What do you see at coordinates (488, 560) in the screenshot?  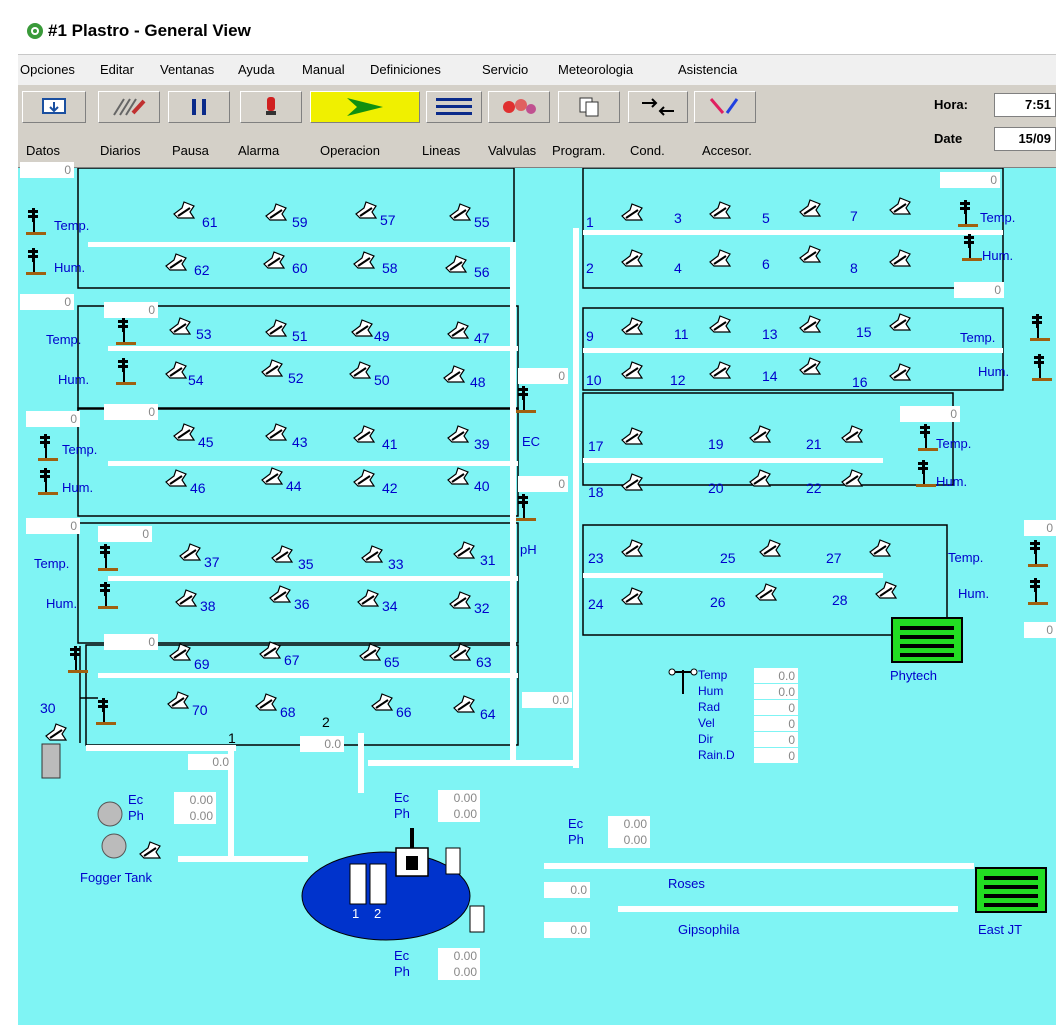 I see `valve-number: 31` at bounding box center [488, 560].